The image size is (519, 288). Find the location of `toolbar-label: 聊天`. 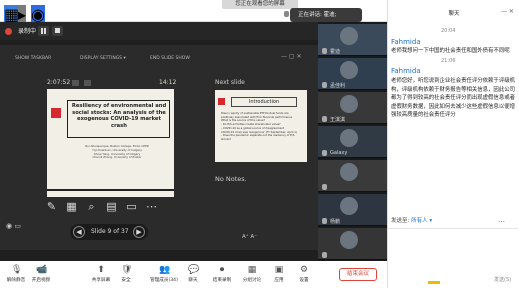

toolbar-label: 聊天 is located at coordinates (193, 280).